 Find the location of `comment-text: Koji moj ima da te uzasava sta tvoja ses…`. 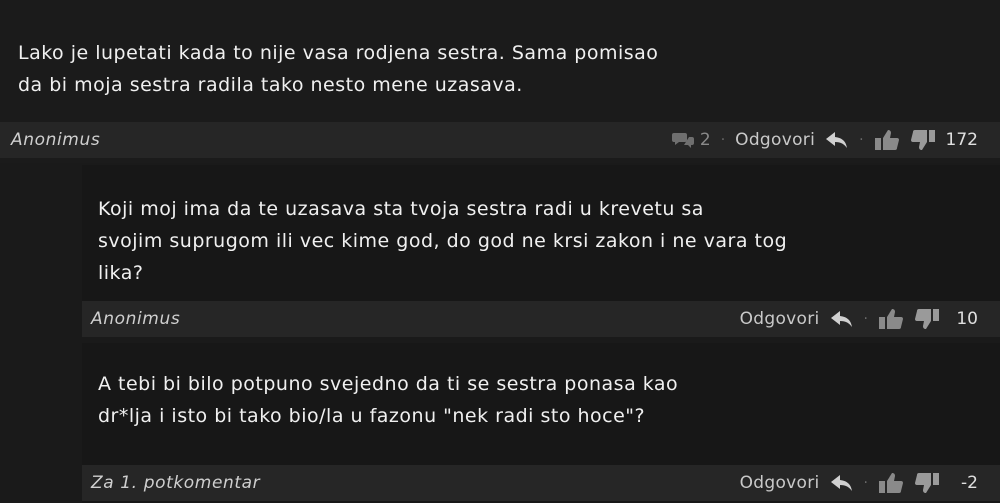

comment-text: Koji moj ima da te uzasava sta tvoja ses… is located at coordinates (443, 241).